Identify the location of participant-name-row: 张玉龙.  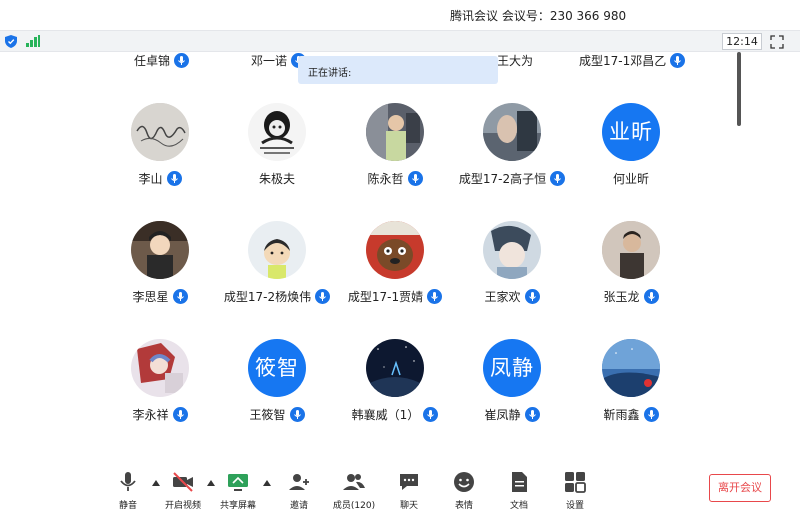
(631, 296).